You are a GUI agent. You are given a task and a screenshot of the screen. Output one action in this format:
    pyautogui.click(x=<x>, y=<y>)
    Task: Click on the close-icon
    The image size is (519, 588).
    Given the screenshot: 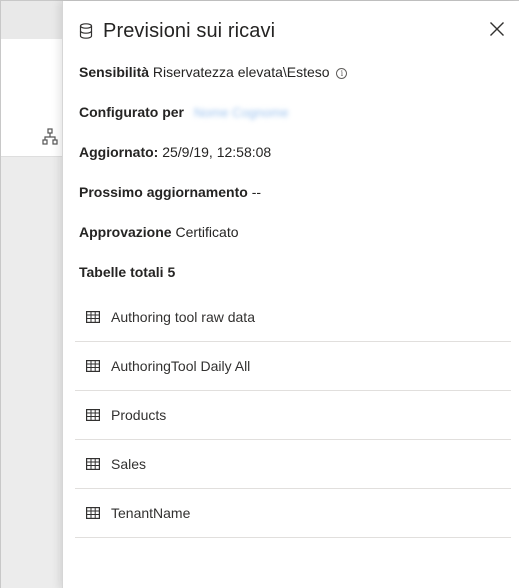 What is the action you would take?
    pyautogui.click(x=497, y=29)
    